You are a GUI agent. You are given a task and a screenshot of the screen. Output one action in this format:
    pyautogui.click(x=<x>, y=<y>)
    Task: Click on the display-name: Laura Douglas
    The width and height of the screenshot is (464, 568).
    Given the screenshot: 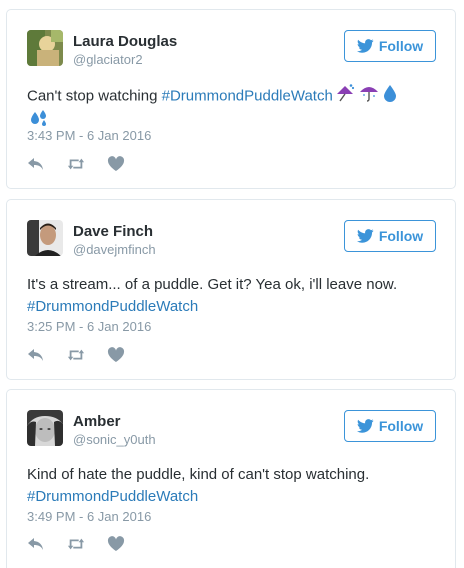 What is the action you would take?
    pyautogui.click(x=125, y=41)
    